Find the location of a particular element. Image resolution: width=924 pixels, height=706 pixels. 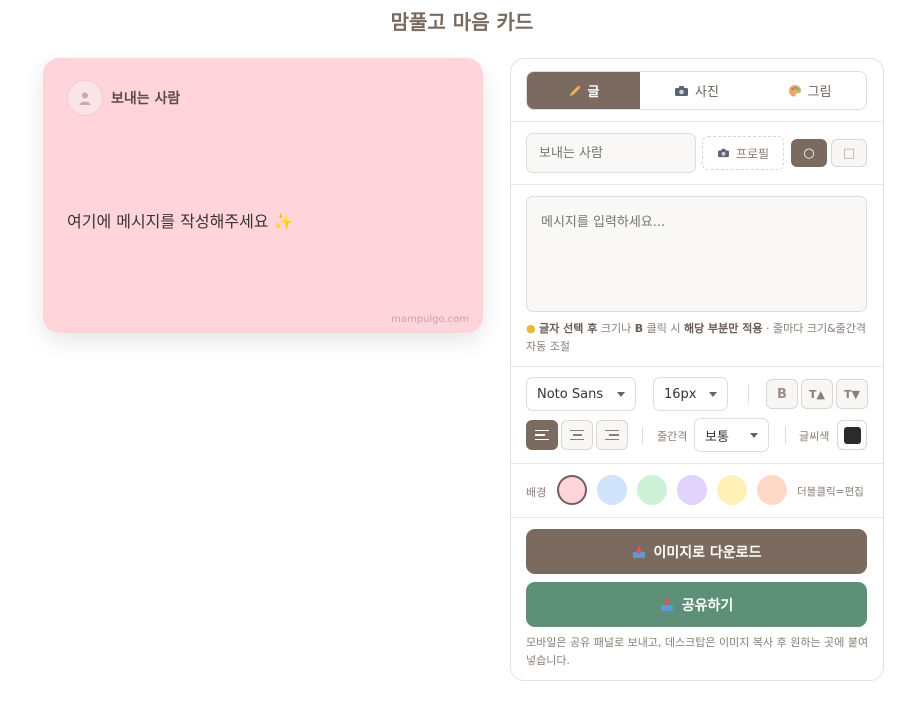

square-shape-icon: □ is located at coordinates (849, 153).